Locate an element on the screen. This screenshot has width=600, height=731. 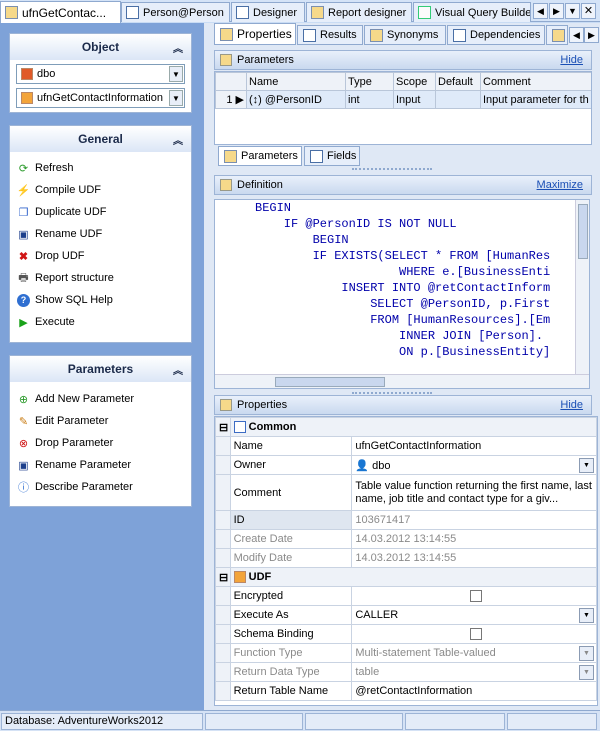
object-select: ufnGetContactInformation ▼ is located at coordinates (100, 98).